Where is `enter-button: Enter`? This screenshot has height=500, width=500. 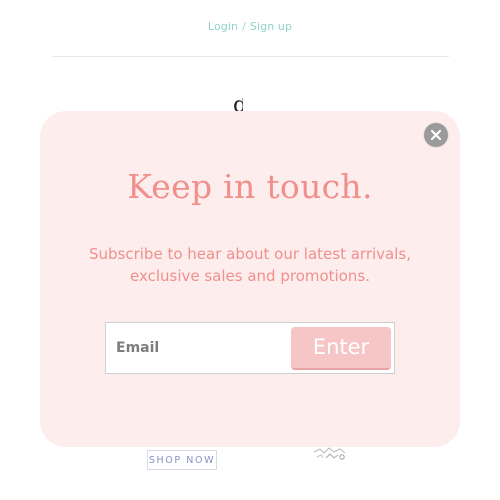 enter-button: Enter is located at coordinates (341, 348).